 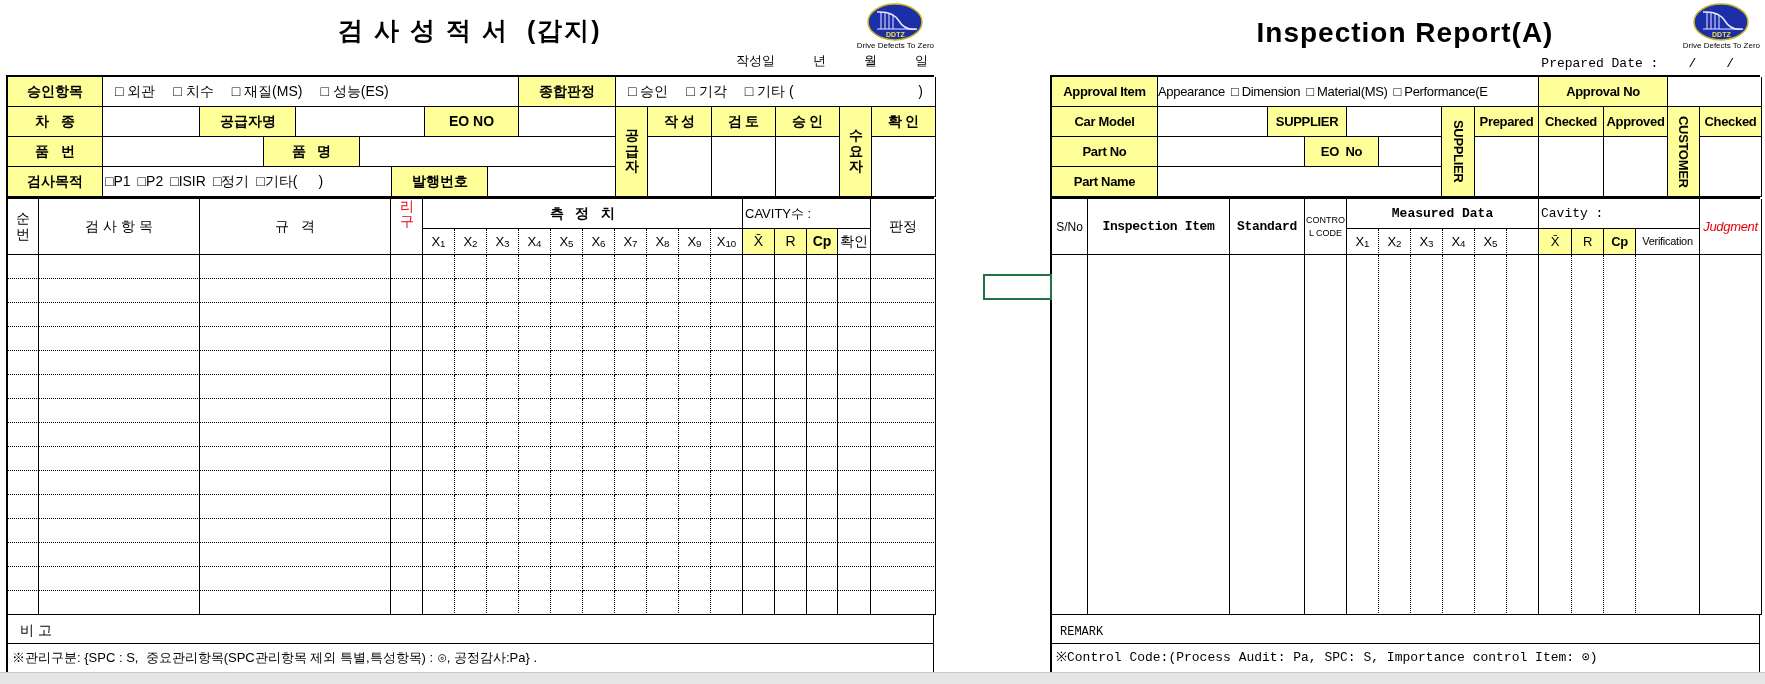 I want to click on remark-label: REMARK, so click(x=1082, y=632).